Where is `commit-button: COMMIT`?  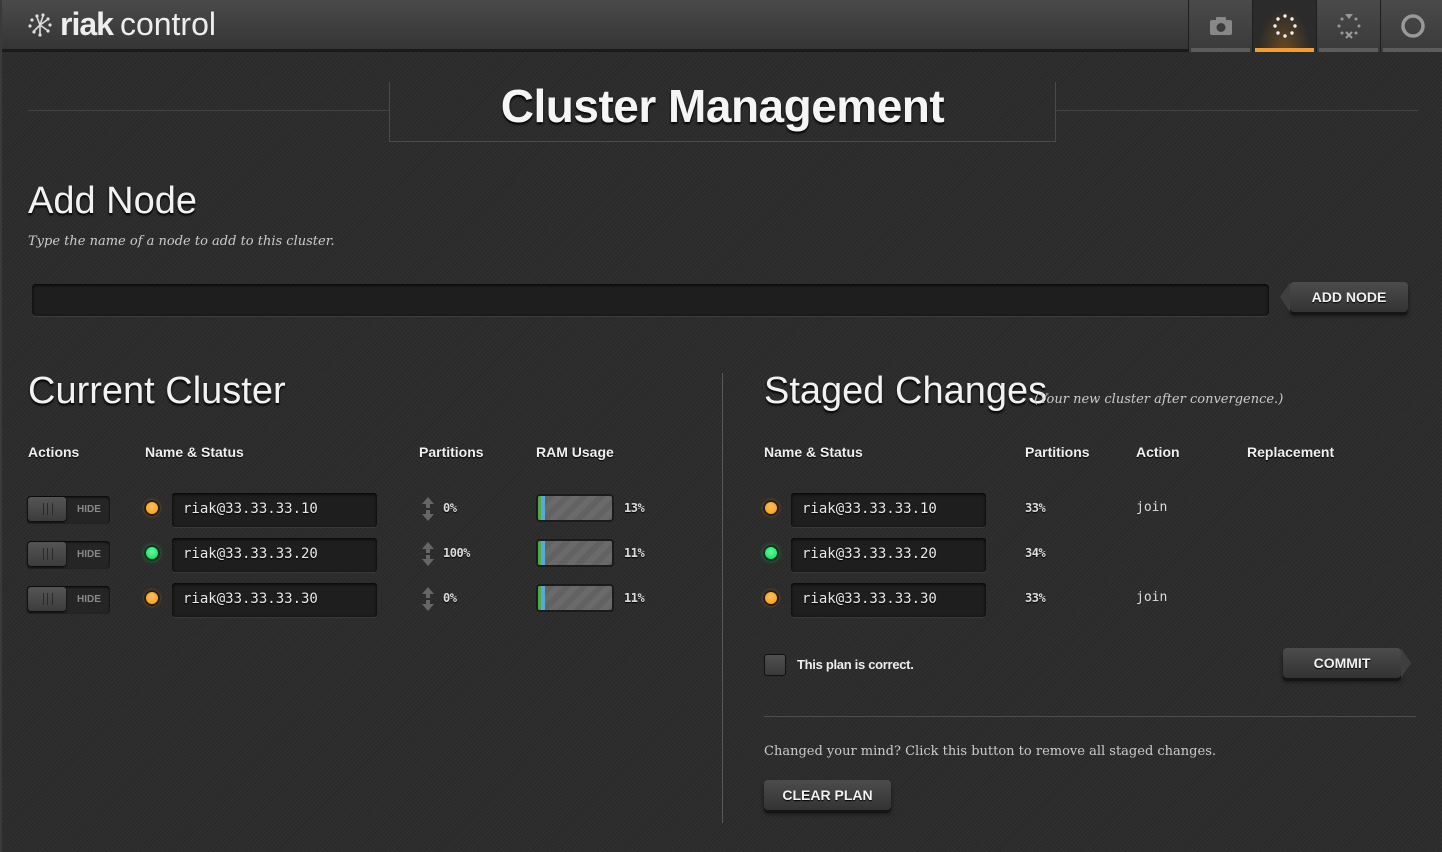
commit-button: COMMIT is located at coordinates (1347, 663).